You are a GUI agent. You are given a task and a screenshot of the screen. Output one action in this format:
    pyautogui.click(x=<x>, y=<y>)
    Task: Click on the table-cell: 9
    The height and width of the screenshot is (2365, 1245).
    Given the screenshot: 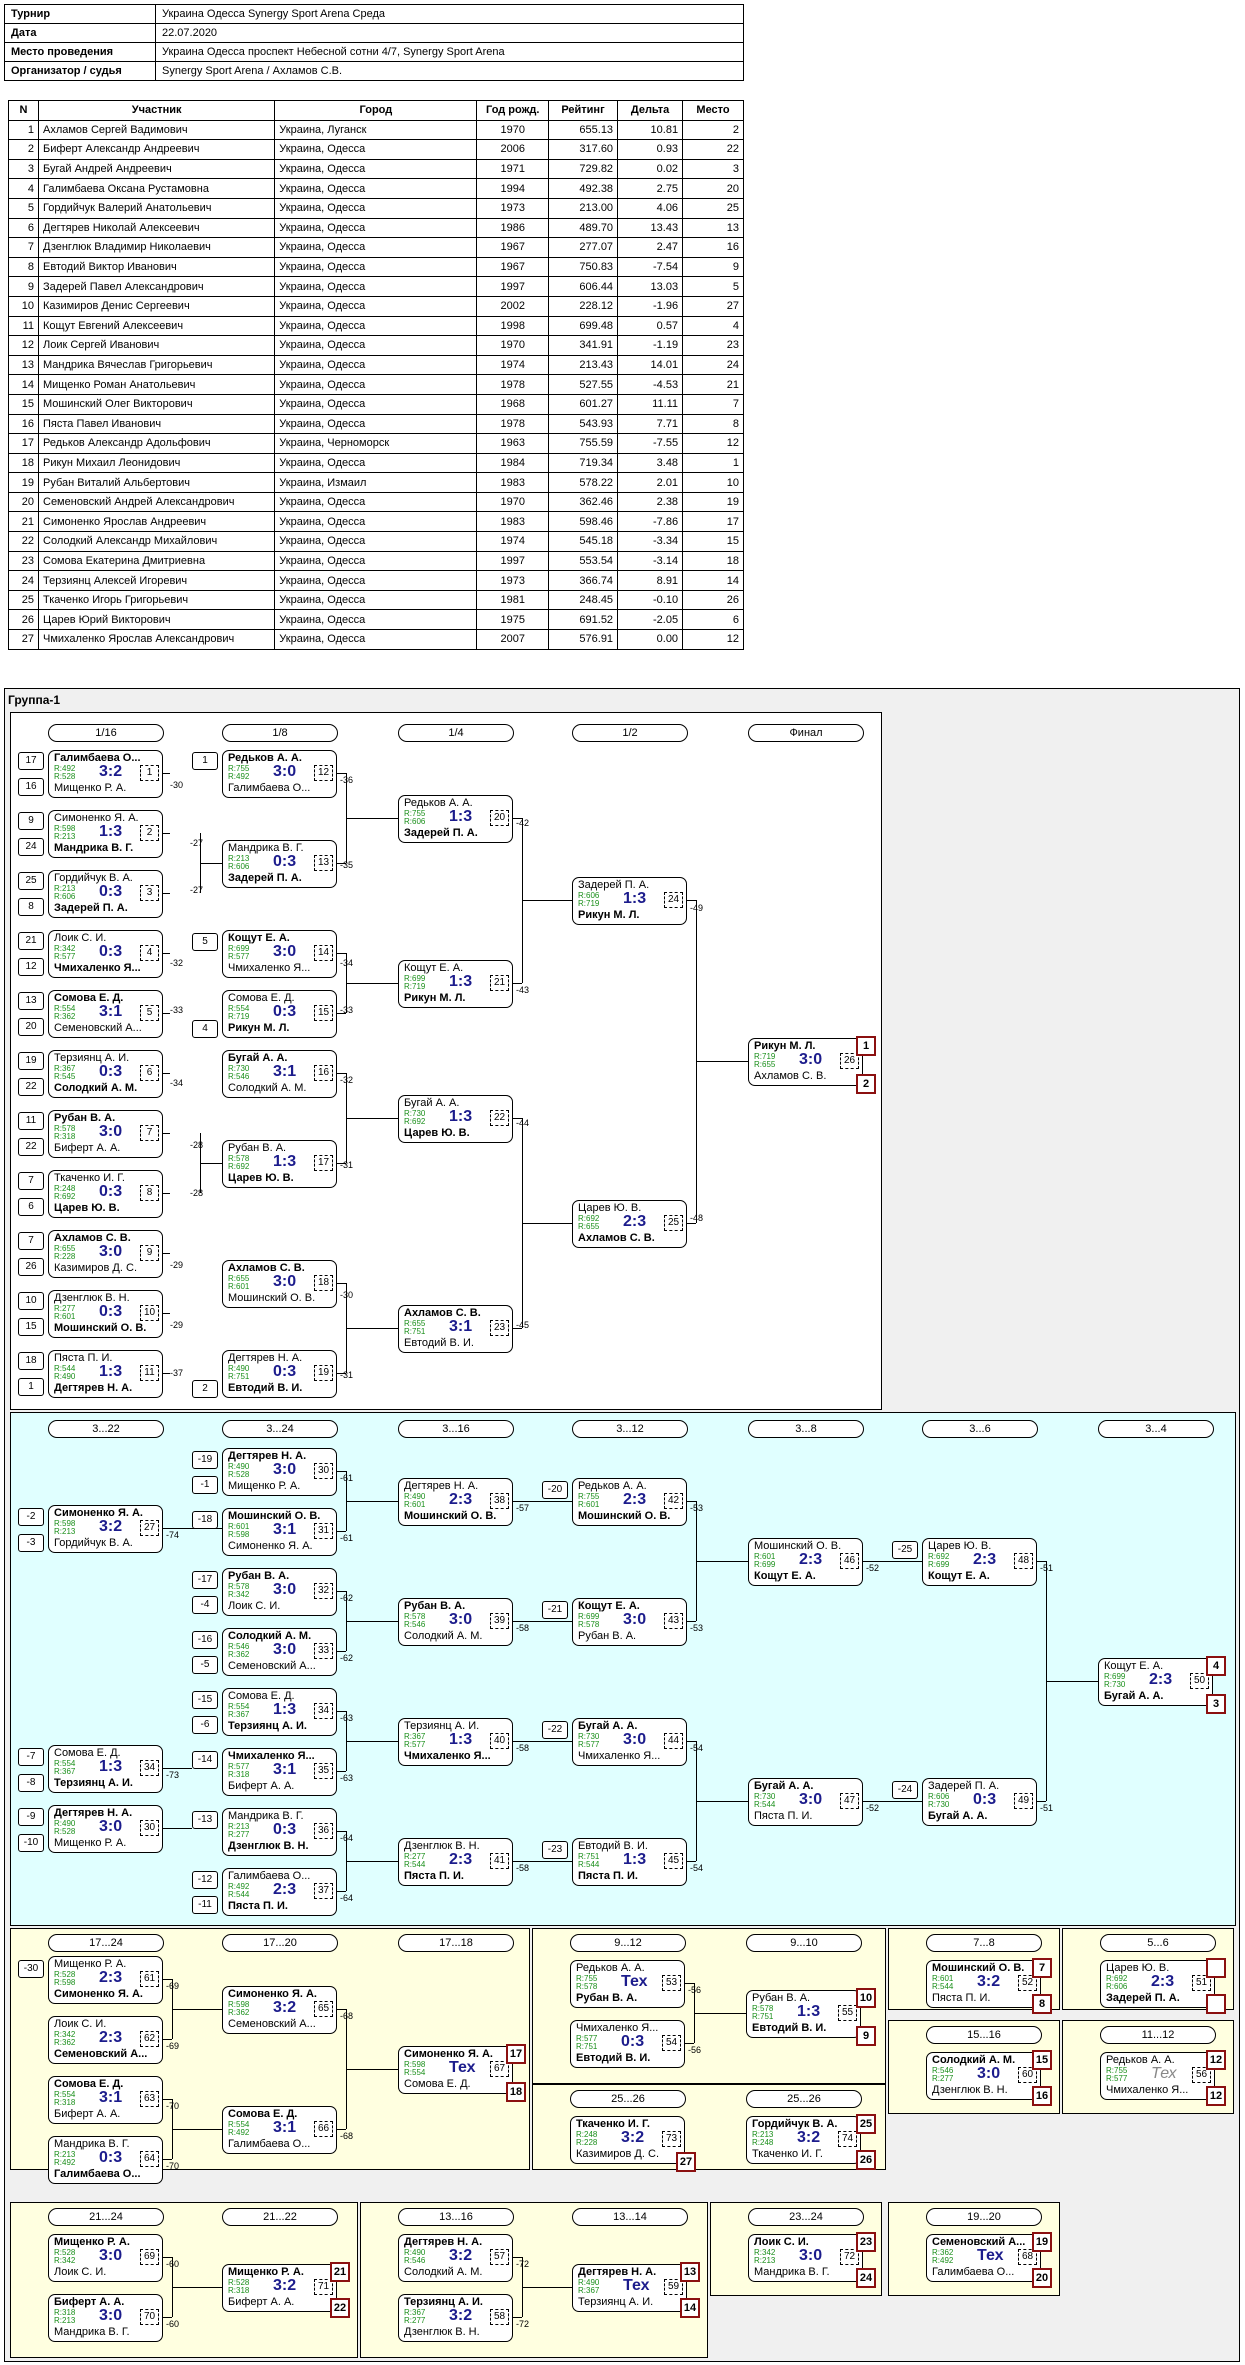 What is the action you would take?
    pyautogui.click(x=713, y=267)
    